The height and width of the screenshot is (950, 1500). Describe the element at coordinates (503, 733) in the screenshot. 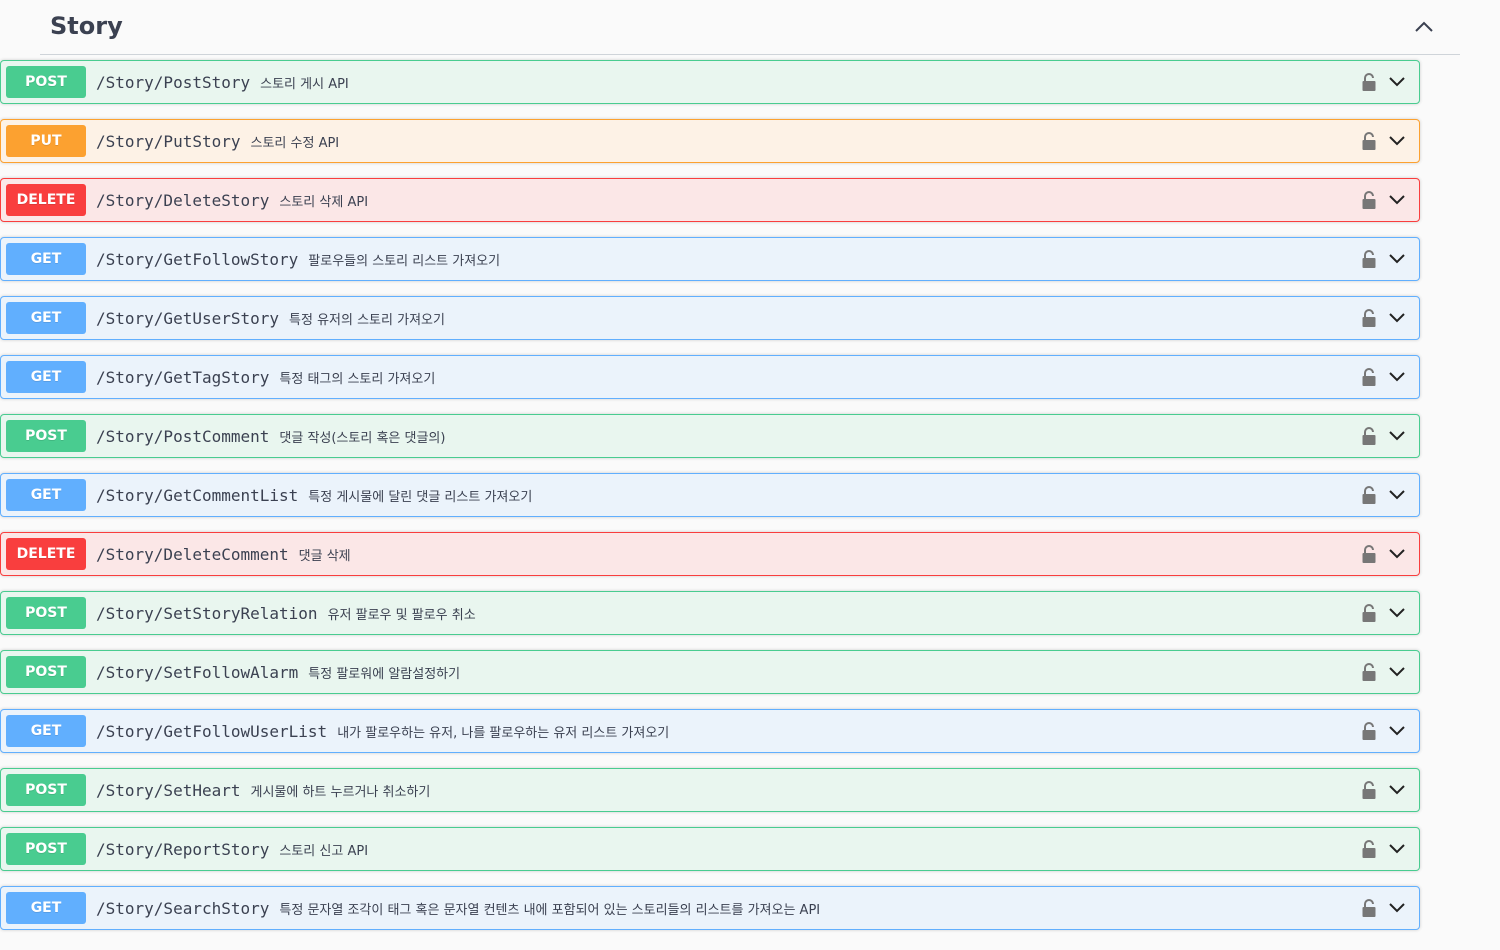

I see `operation-summary: 내가 팔로우하는 유저, 나를 팔로우하는 유저 리스트 가져오기` at that location.